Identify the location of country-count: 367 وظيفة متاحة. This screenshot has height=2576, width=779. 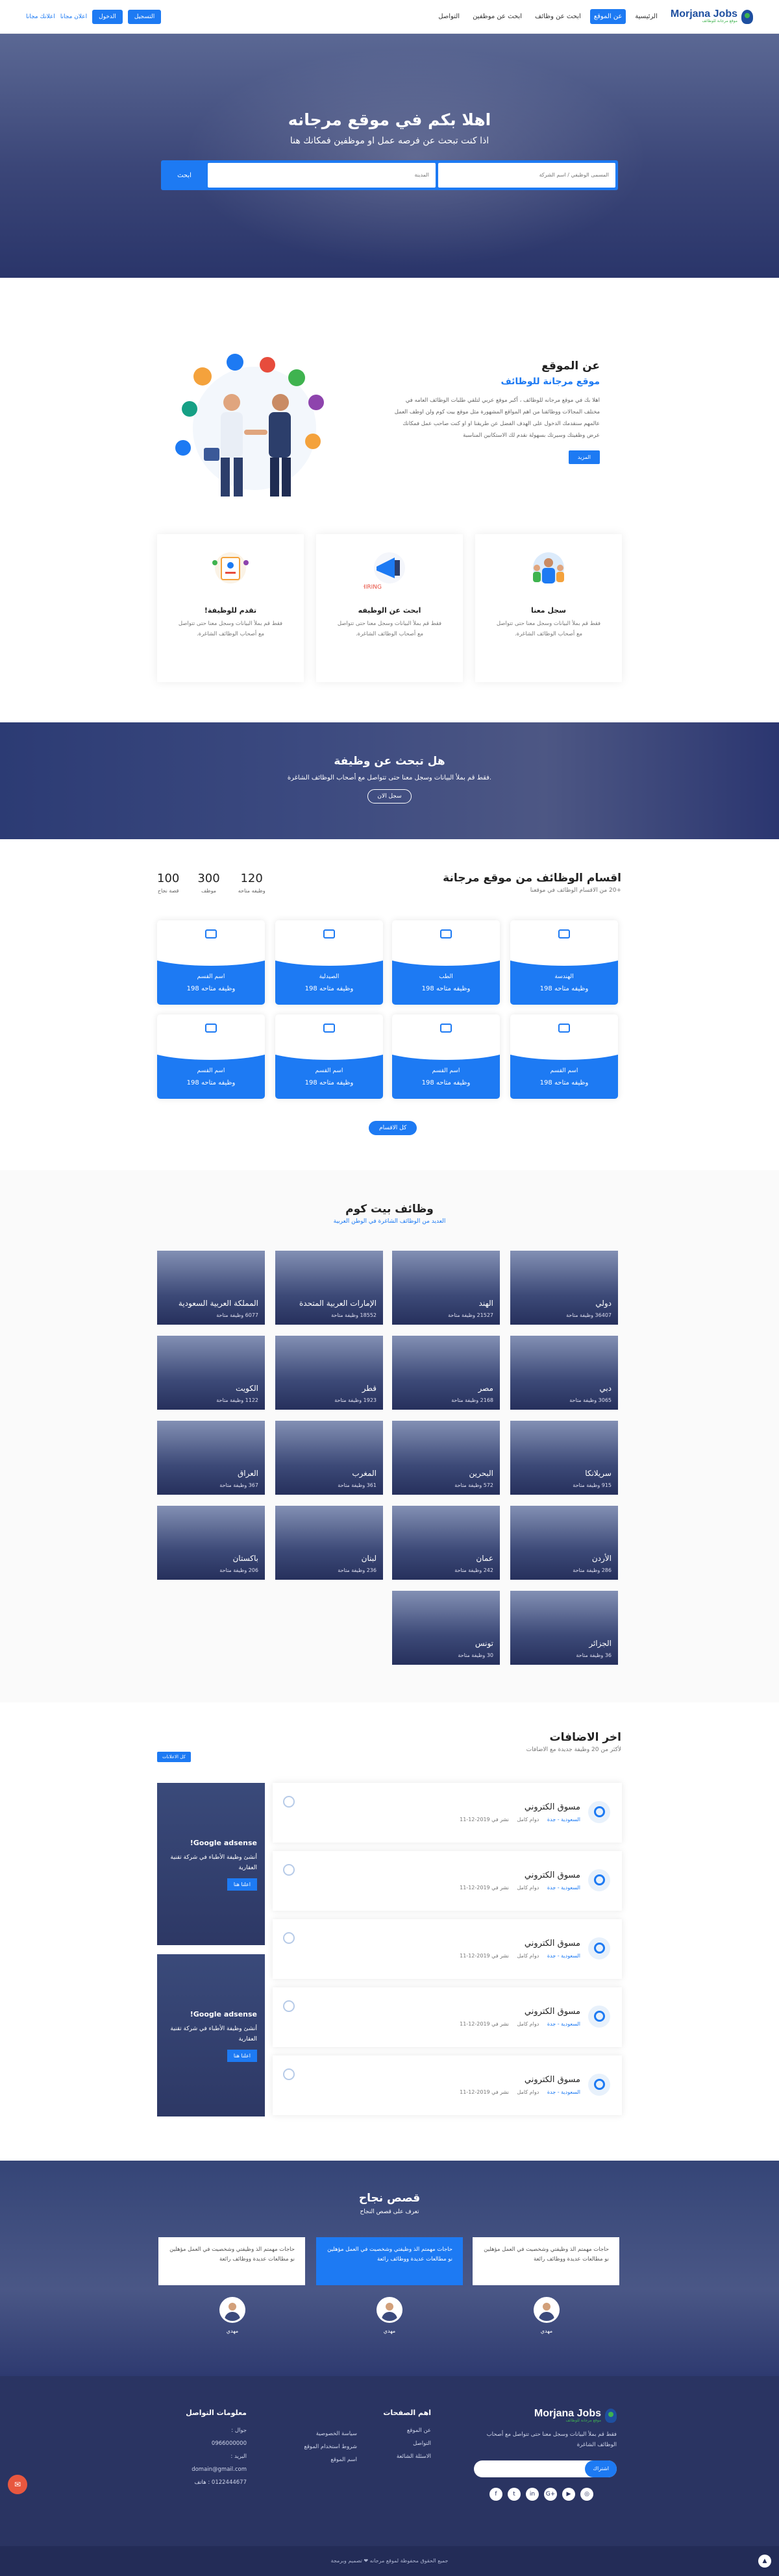
(238, 1485).